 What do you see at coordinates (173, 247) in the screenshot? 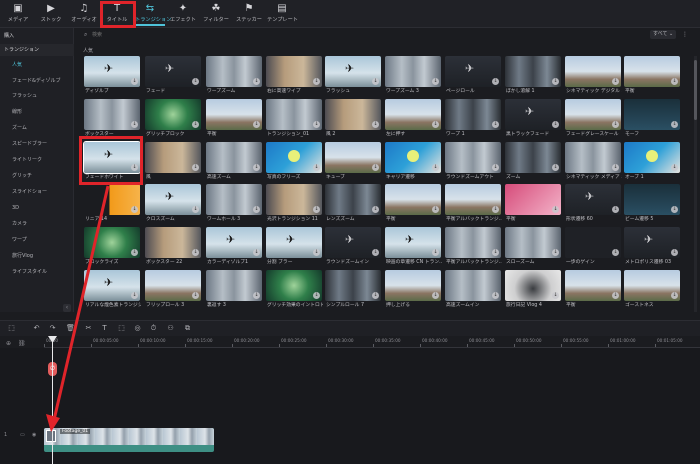
I see `transition-card: ↓ ボックスター 22` at bounding box center [173, 247].